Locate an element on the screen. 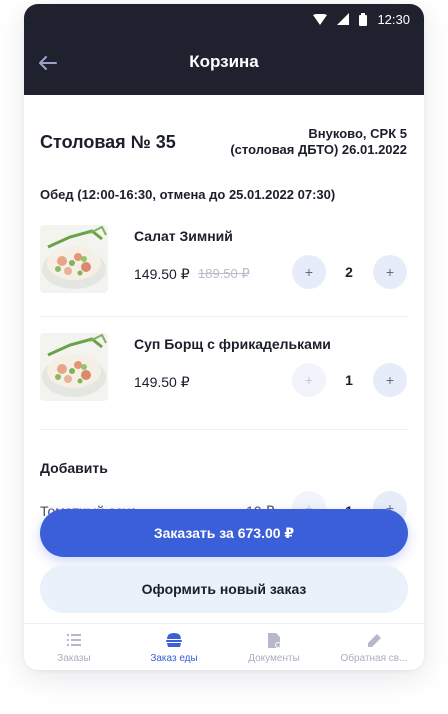 Image resolution: width=448 pixels, height=714 pixels. pencil-icon is located at coordinates (374, 640).